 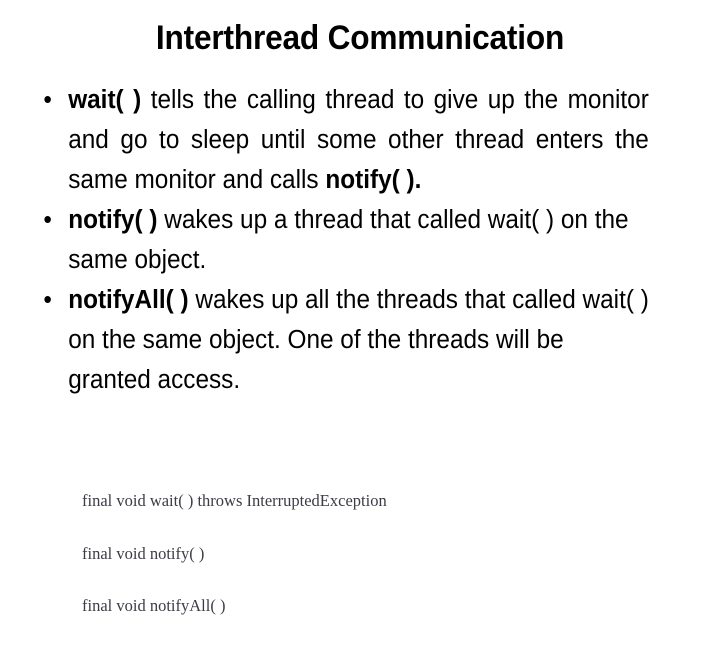 I want to click on code-line: final void notifyAll( ), so click(x=154, y=605).